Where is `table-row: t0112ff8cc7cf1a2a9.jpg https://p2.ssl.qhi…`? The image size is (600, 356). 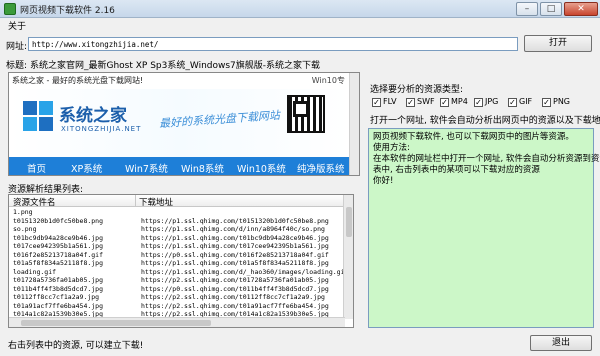
table-row: t0112ff8cc7cf1a2a9.jpg https://p2.ssl.qhi… is located at coordinates (177, 297).